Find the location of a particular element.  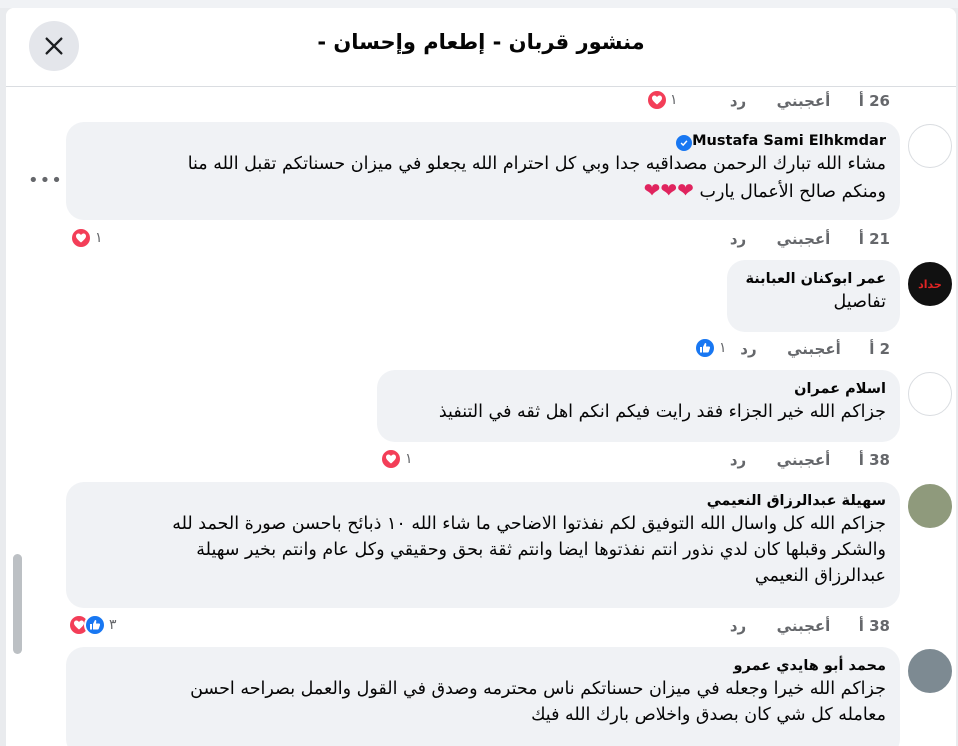

comment-text: تفاصيل is located at coordinates (859, 302).